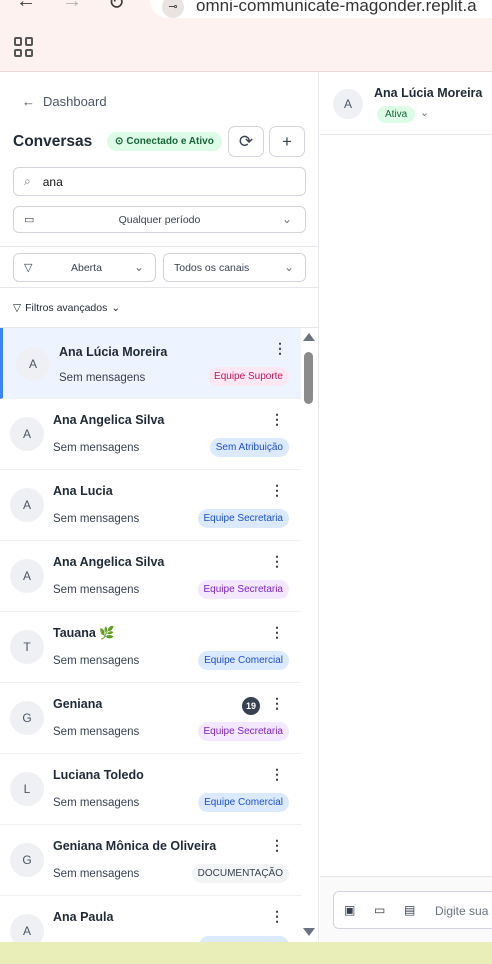  I want to click on plus-icon: +, so click(287, 141).